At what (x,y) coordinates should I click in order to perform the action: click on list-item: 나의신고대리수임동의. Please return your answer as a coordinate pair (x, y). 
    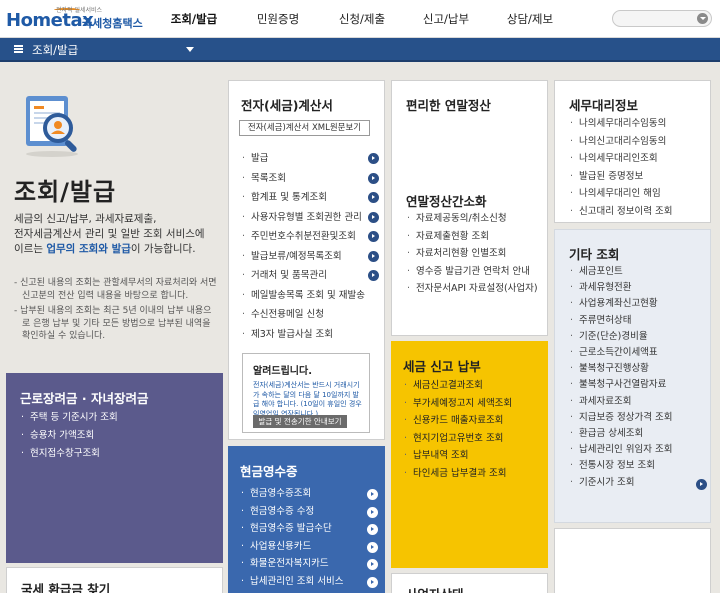
    Looking at the image, I should click on (620, 142).